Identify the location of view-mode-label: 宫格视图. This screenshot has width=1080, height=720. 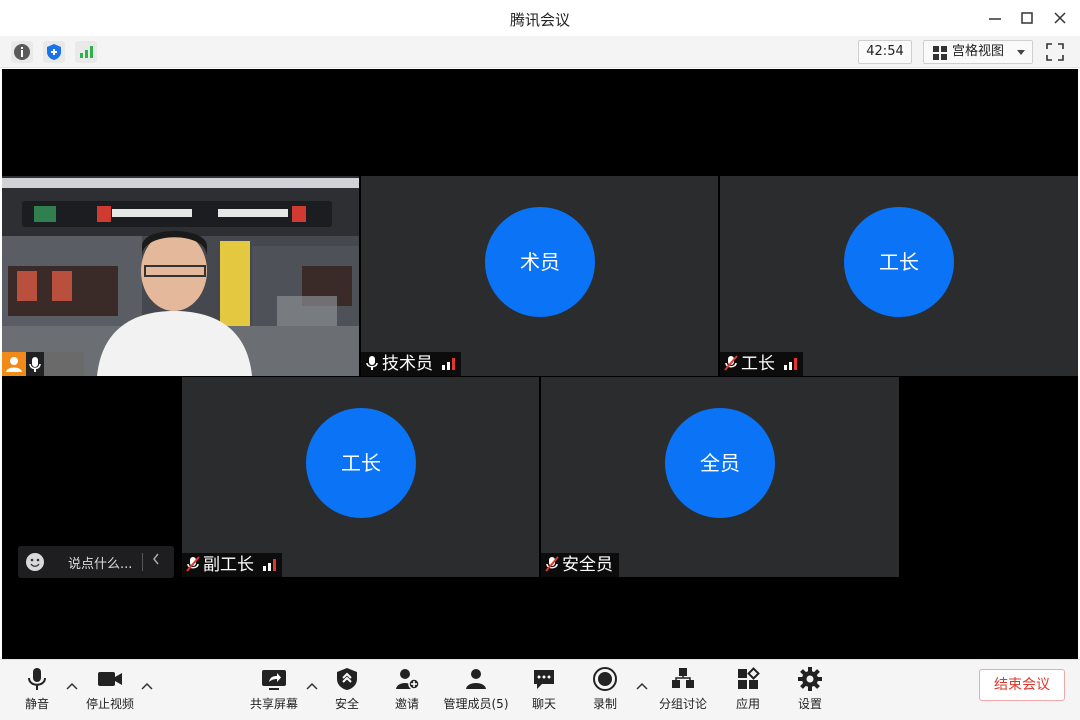
(978, 51).